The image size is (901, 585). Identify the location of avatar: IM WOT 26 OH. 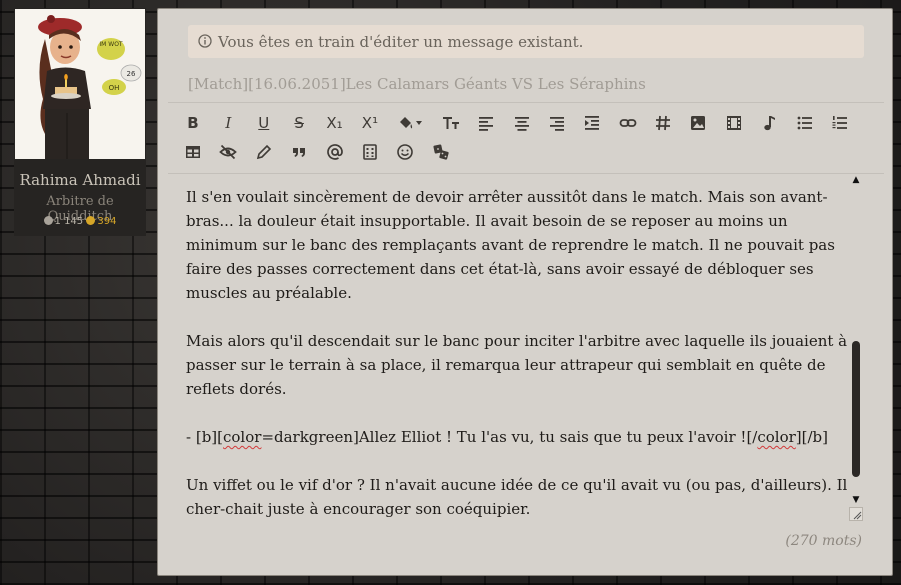
(80, 84).